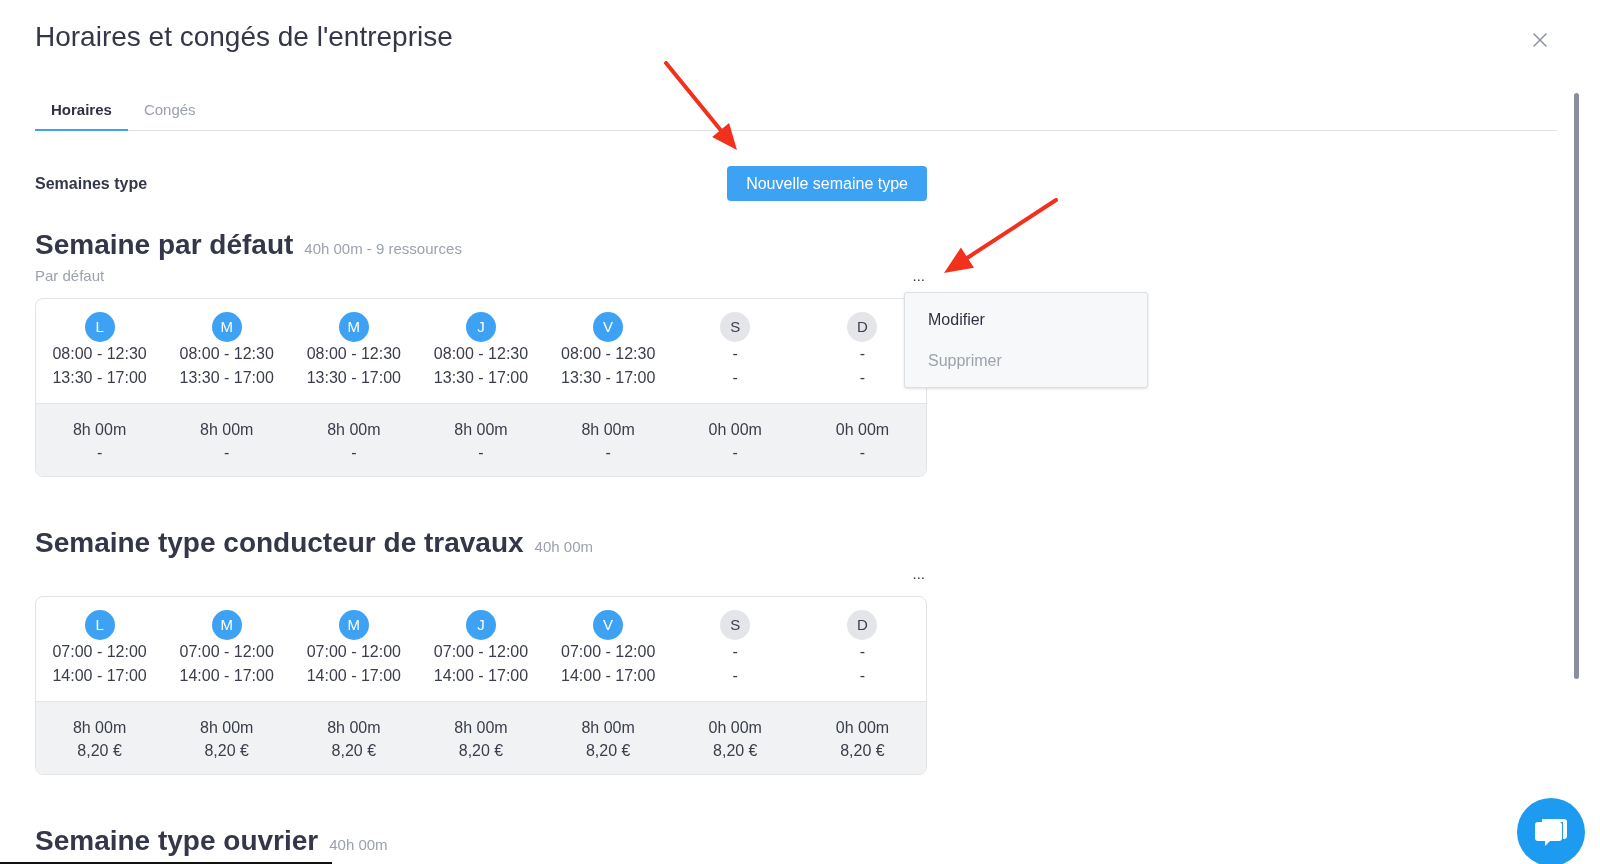  Describe the element at coordinates (70, 276) in the screenshot. I see `week-note: Par défaut` at that location.